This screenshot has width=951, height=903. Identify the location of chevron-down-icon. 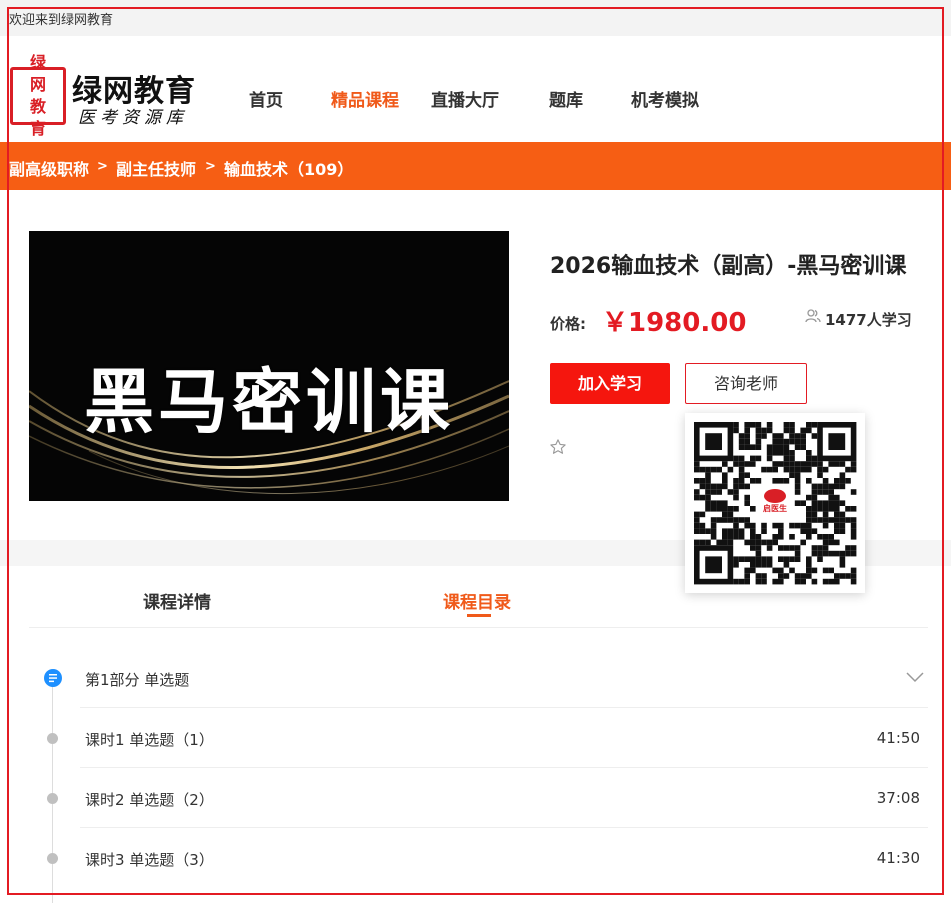
(915, 677).